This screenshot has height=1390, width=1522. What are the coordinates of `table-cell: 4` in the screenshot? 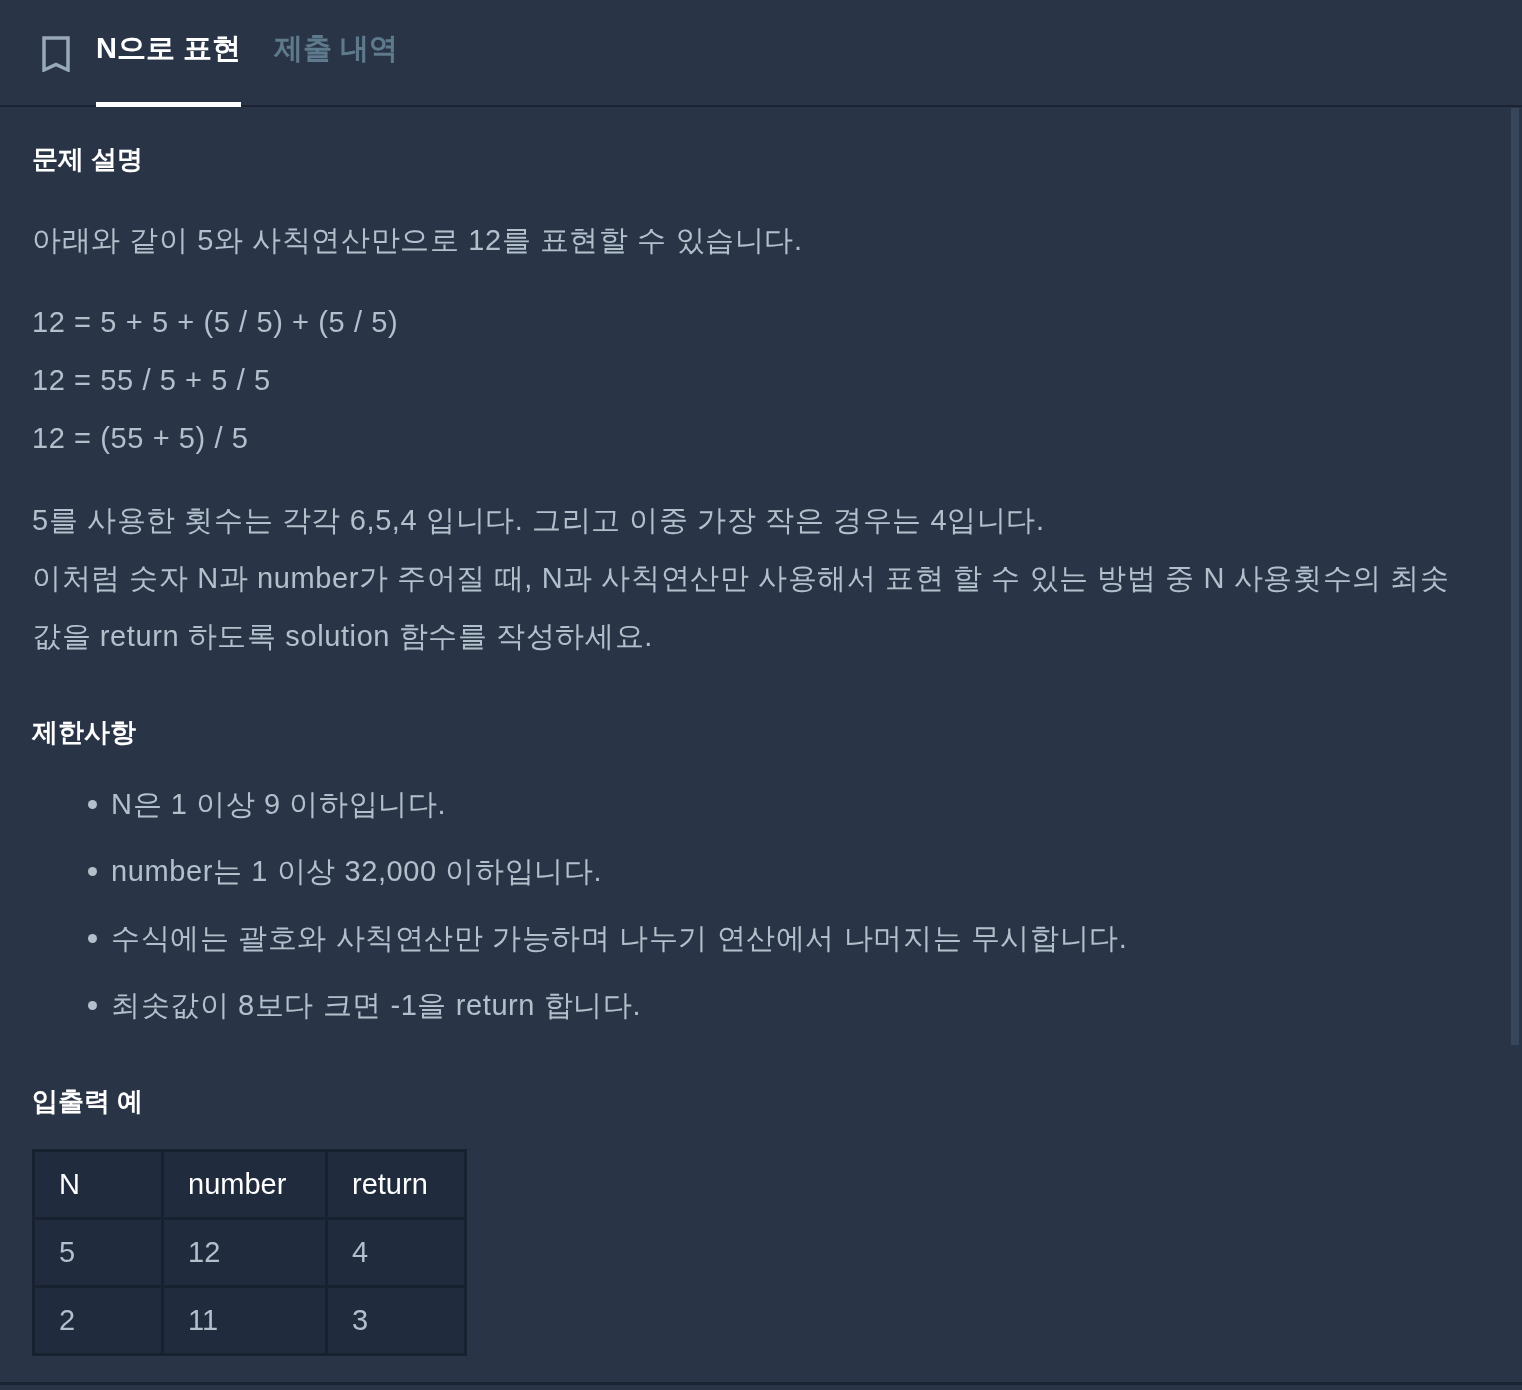 It's located at (396, 1252).